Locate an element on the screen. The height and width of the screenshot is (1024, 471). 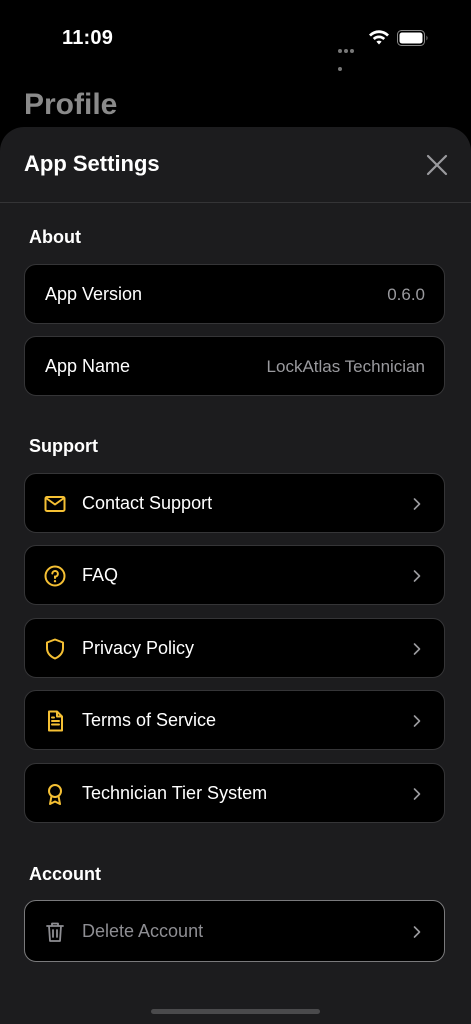
section-title-support: Support is located at coordinates (63, 446).